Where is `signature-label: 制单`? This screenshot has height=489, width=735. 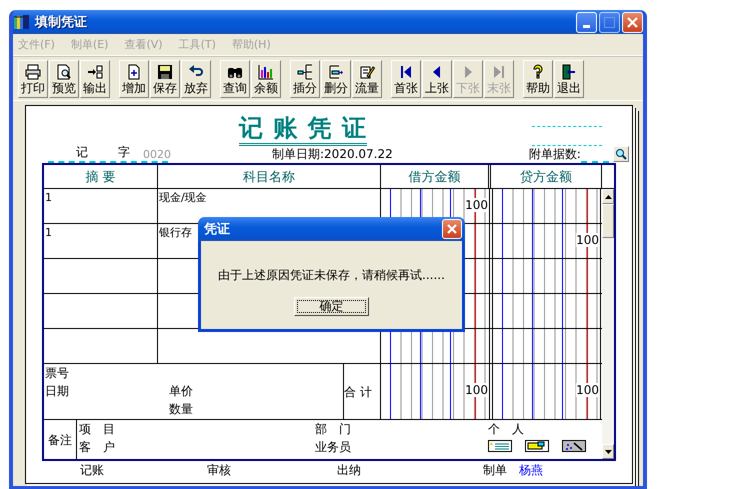 signature-label: 制单 is located at coordinates (495, 470).